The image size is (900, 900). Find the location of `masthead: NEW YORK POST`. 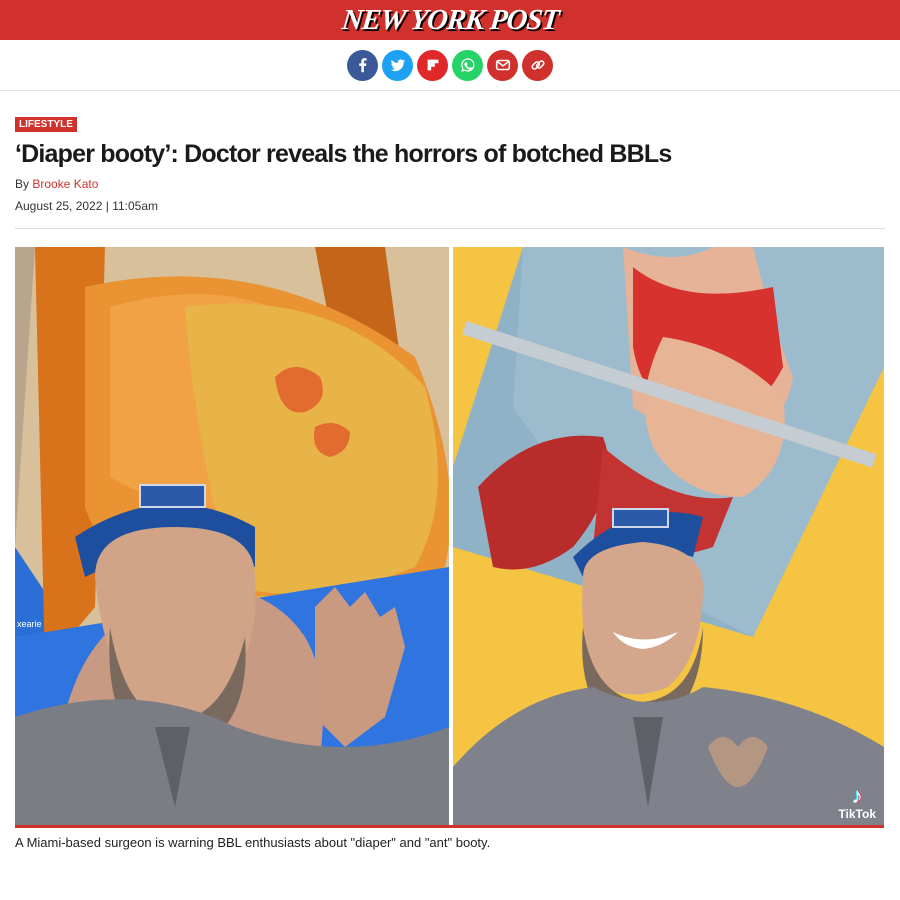

masthead: NEW YORK POST is located at coordinates (450, 20).